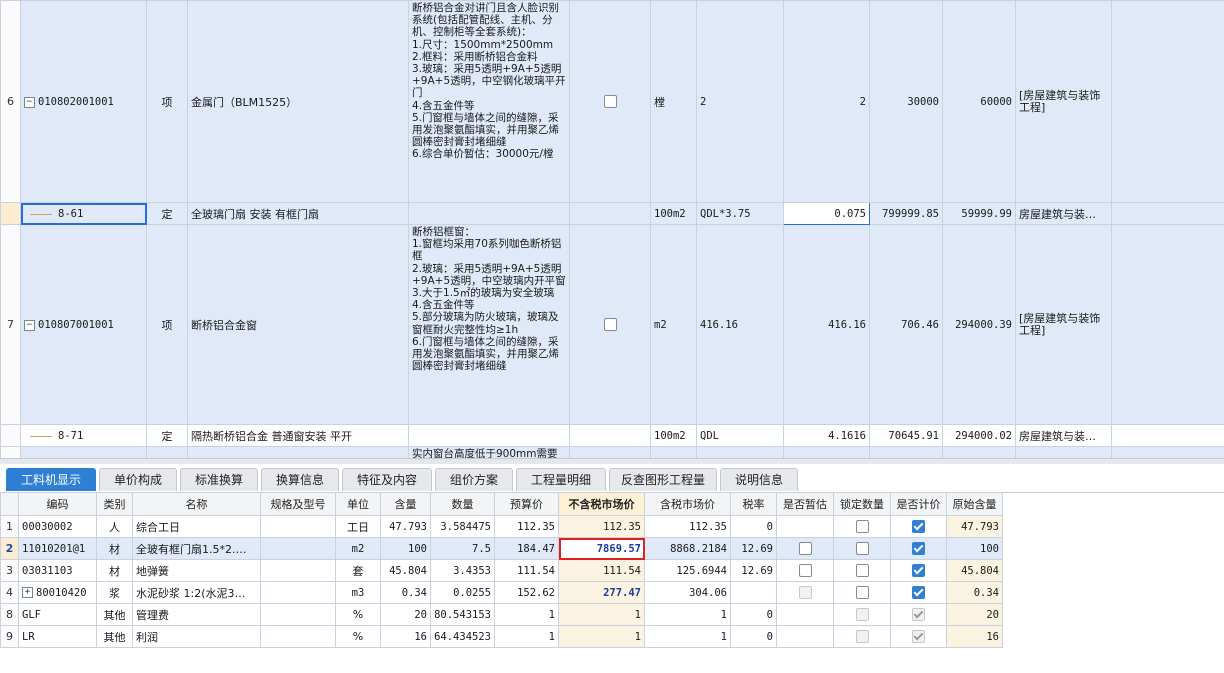  I want to click on tab-features: 特征及内容, so click(387, 479).